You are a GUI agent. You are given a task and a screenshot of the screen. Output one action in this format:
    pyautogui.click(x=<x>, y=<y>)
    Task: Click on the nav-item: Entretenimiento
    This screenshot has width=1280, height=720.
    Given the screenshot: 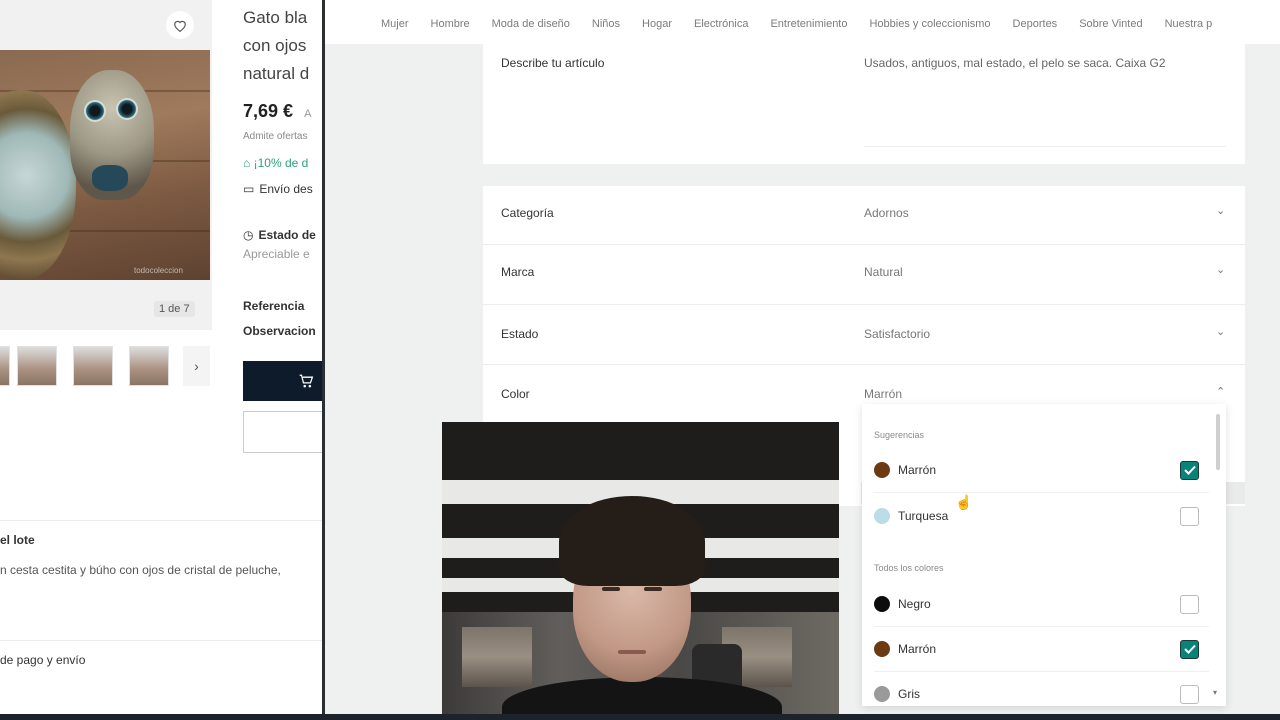 What is the action you would take?
    pyautogui.click(x=808, y=24)
    